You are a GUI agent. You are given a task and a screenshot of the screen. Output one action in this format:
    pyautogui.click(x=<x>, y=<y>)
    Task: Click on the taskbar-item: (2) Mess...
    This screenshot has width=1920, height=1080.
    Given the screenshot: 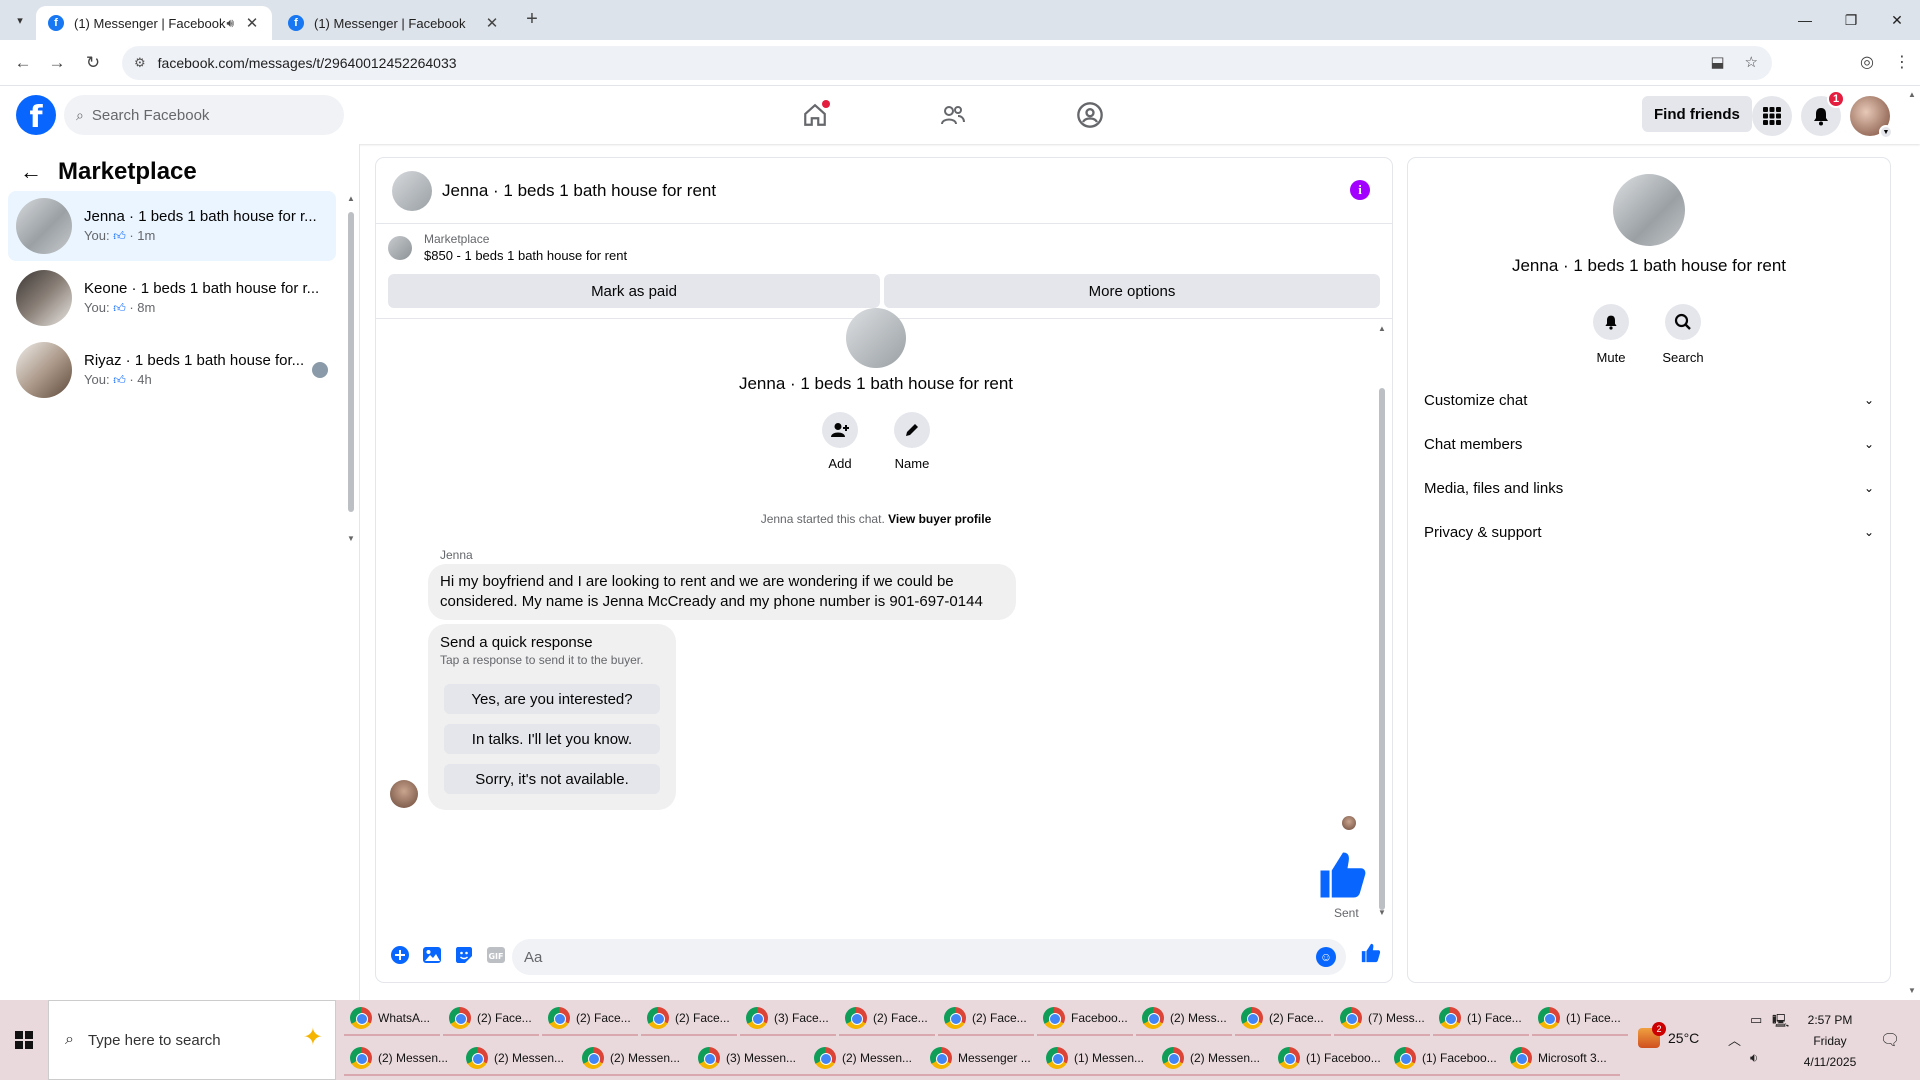 What is the action you would take?
    pyautogui.click(x=1184, y=1019)
    